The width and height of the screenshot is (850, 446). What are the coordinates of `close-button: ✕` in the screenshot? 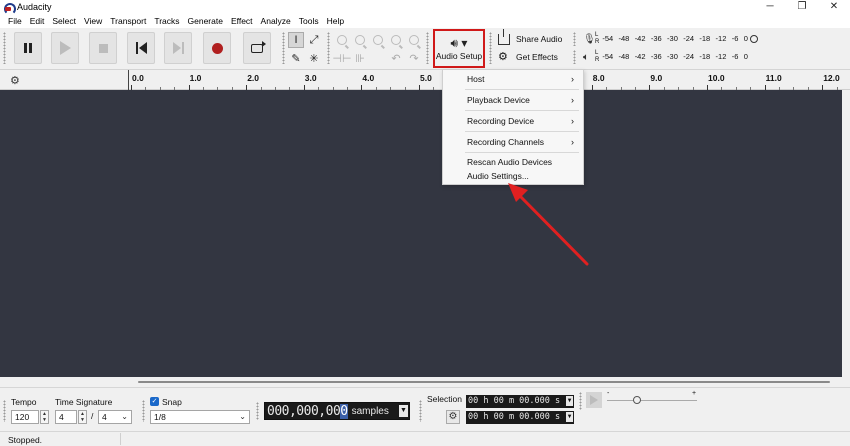 It's located at (834, 7).